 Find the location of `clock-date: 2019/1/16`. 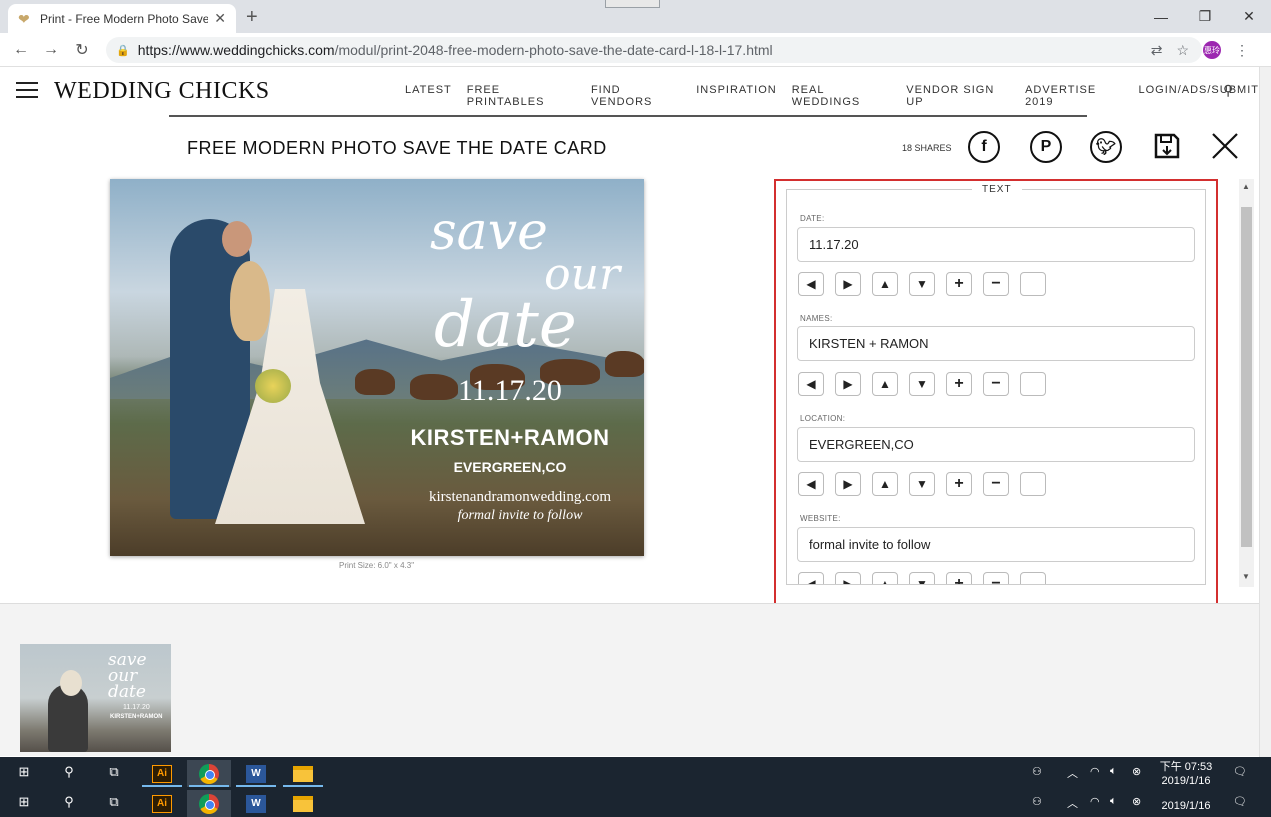

clock-date: 2019/1/16 is located at coordinates (1186, 781).